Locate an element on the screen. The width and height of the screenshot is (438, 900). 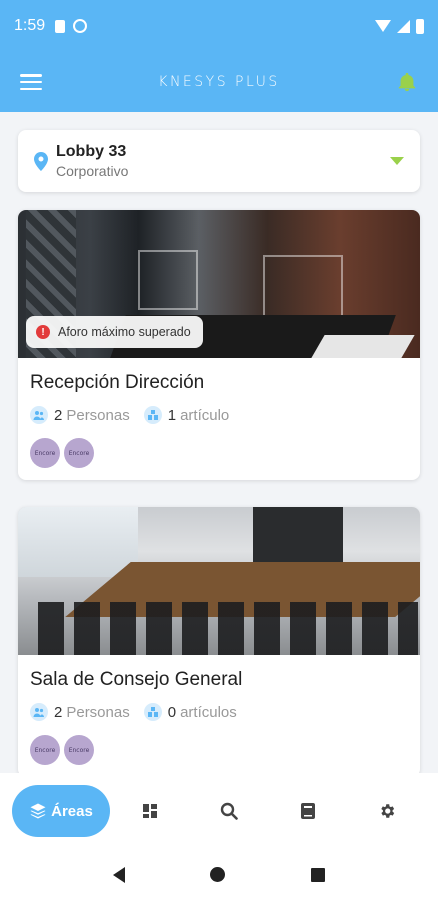
area-meta: 2 Personas 0 artículos is located at coordinates (225, 712).